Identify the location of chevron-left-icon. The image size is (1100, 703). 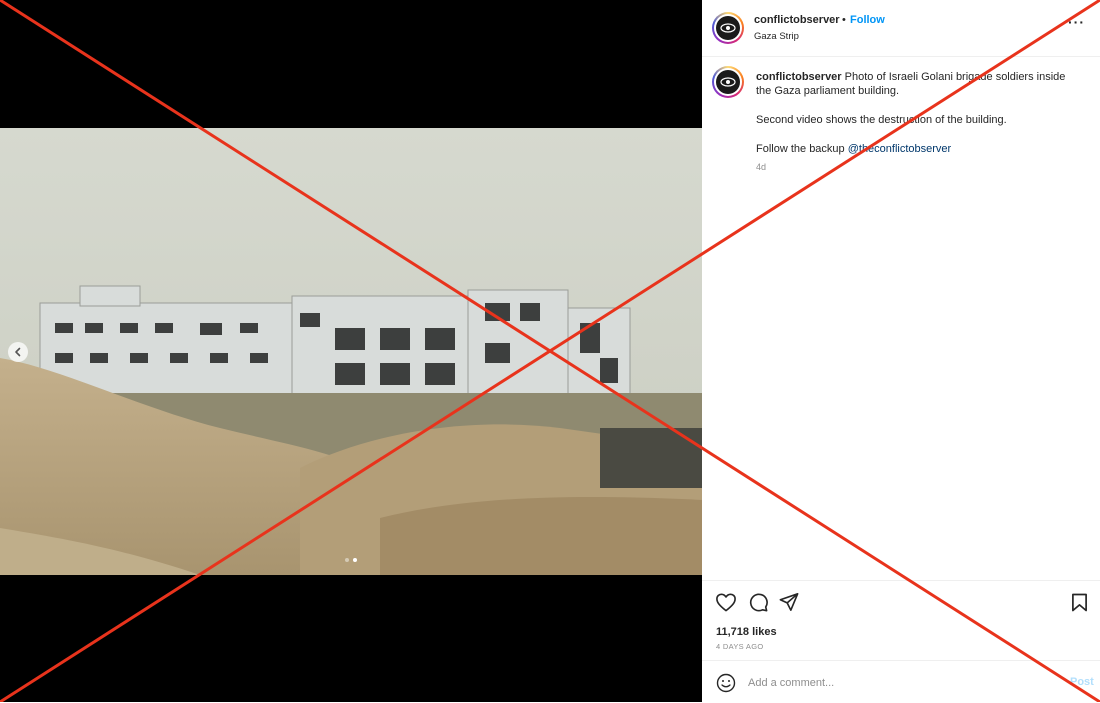
(18, 352).